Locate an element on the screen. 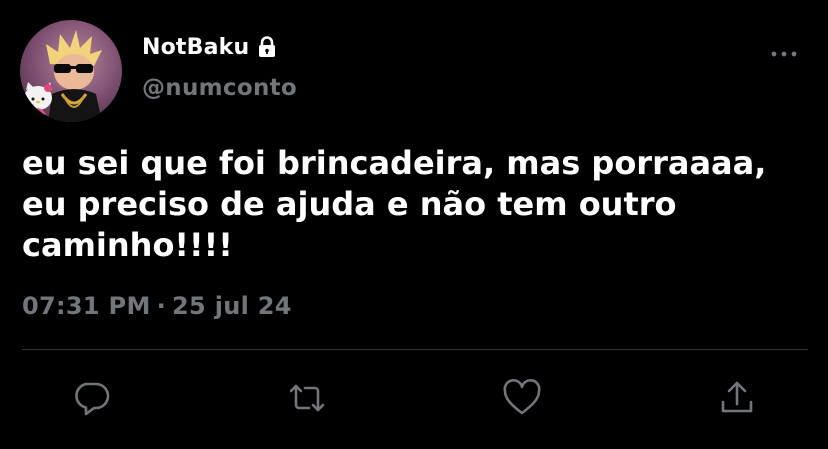 This screenshot has height=449, width=828. tweet-date: 25 jul 24 is located at coordinates (232, 306).